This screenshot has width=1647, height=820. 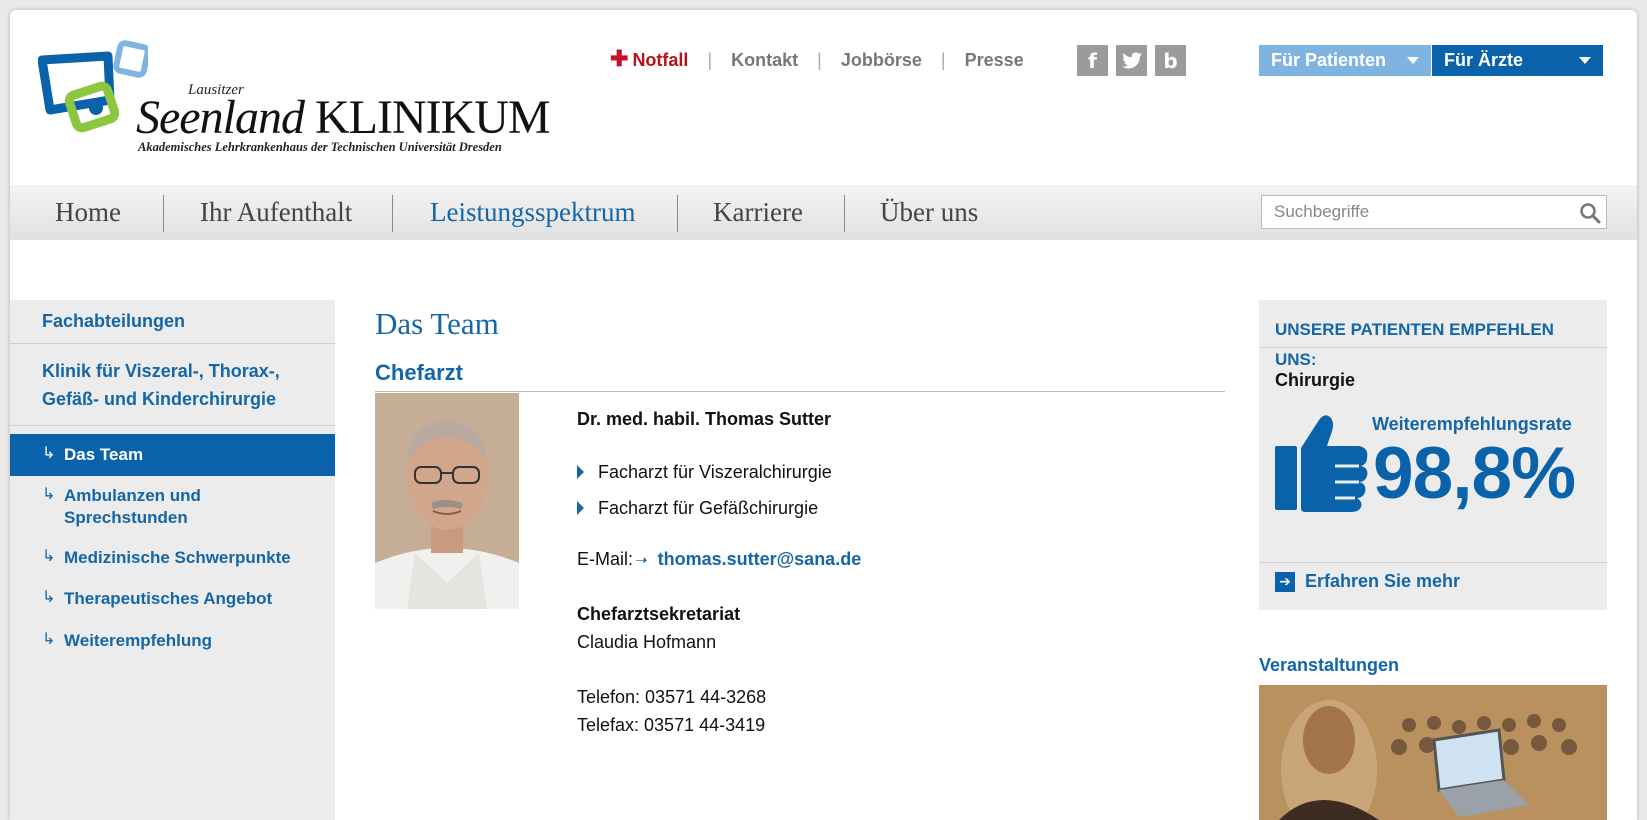 I want to click on qualification-item: Facharzt für Gefäßchirurgie, so click(x=697, y=508).